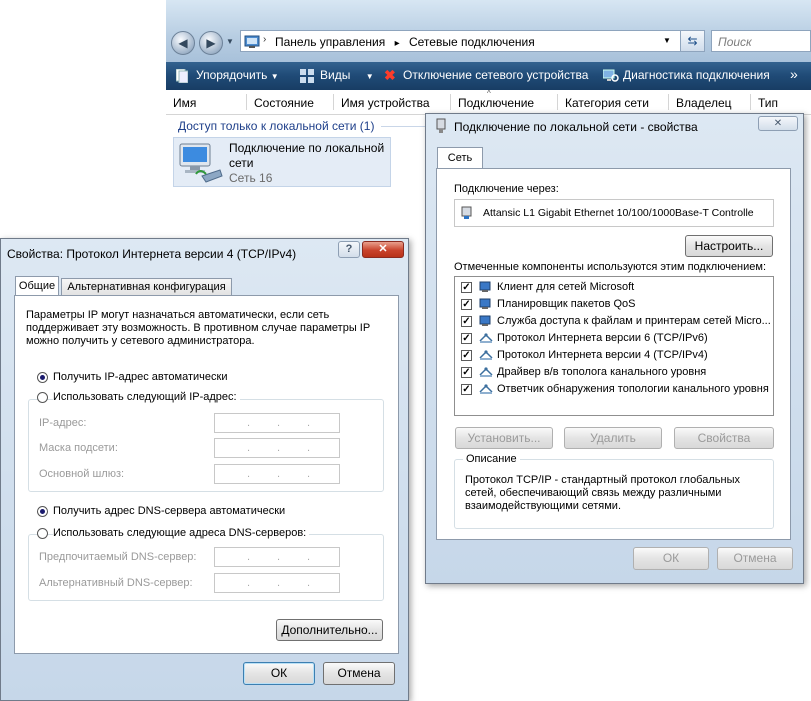  Describe the element at coordinates (183, 43) in the screenshot. I see `back-button: ◀` at that location.